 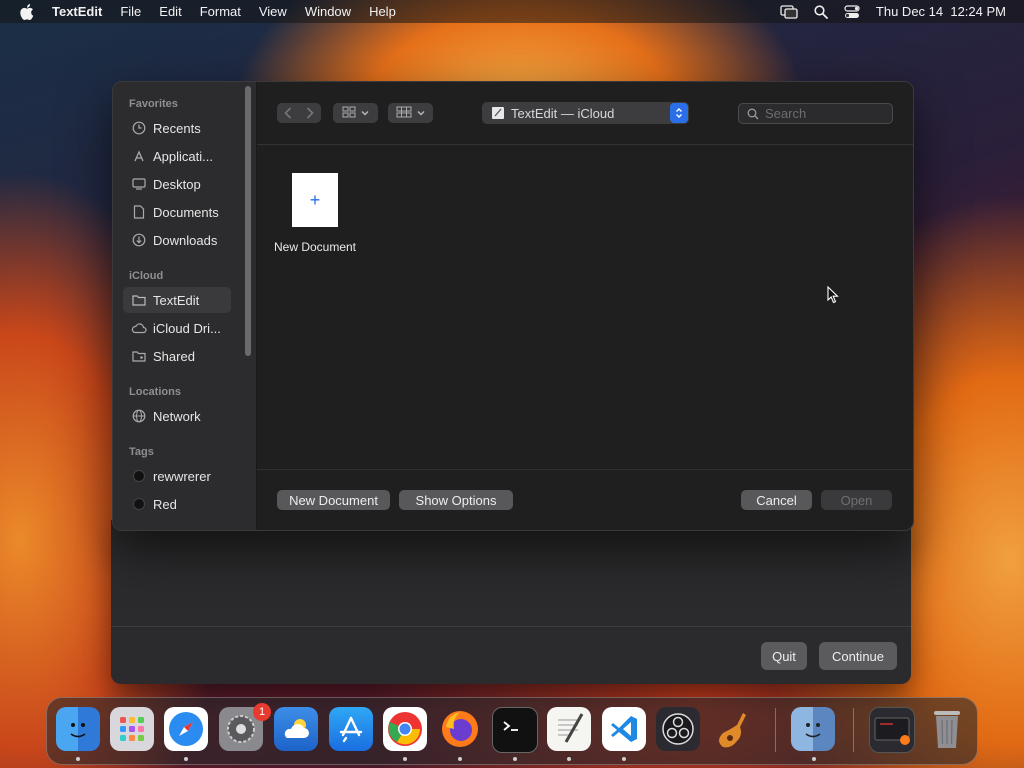 What do you see at coordinates (177, 476) in the screenshot?
I see `sidebar-tag-rewwrerer: rewwrerer` at bounding box center [177, 476].